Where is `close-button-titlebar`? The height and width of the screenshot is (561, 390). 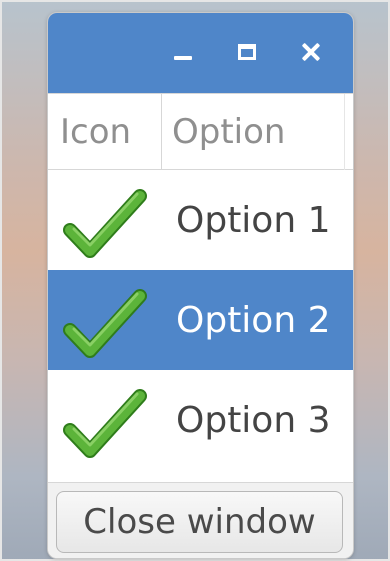 close-button-titlebar is located at coordinates (311, 52).